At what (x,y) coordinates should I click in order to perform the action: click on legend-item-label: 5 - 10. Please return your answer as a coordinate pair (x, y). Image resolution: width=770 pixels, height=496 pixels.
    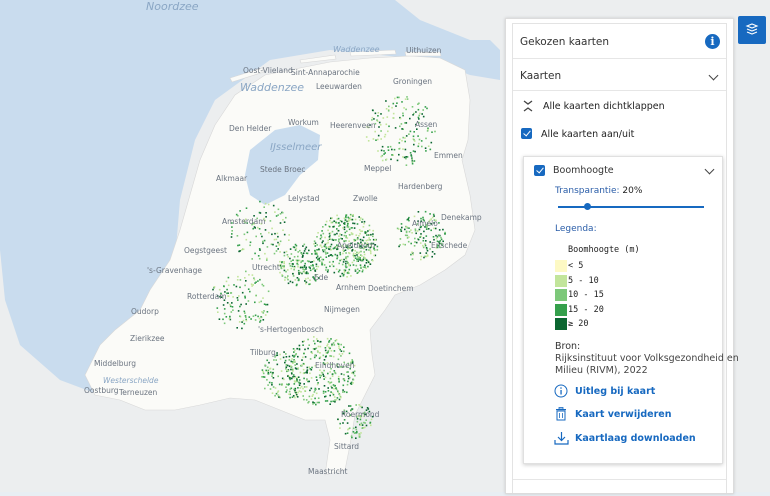
    Looking at the image, I should click on (583, 280).